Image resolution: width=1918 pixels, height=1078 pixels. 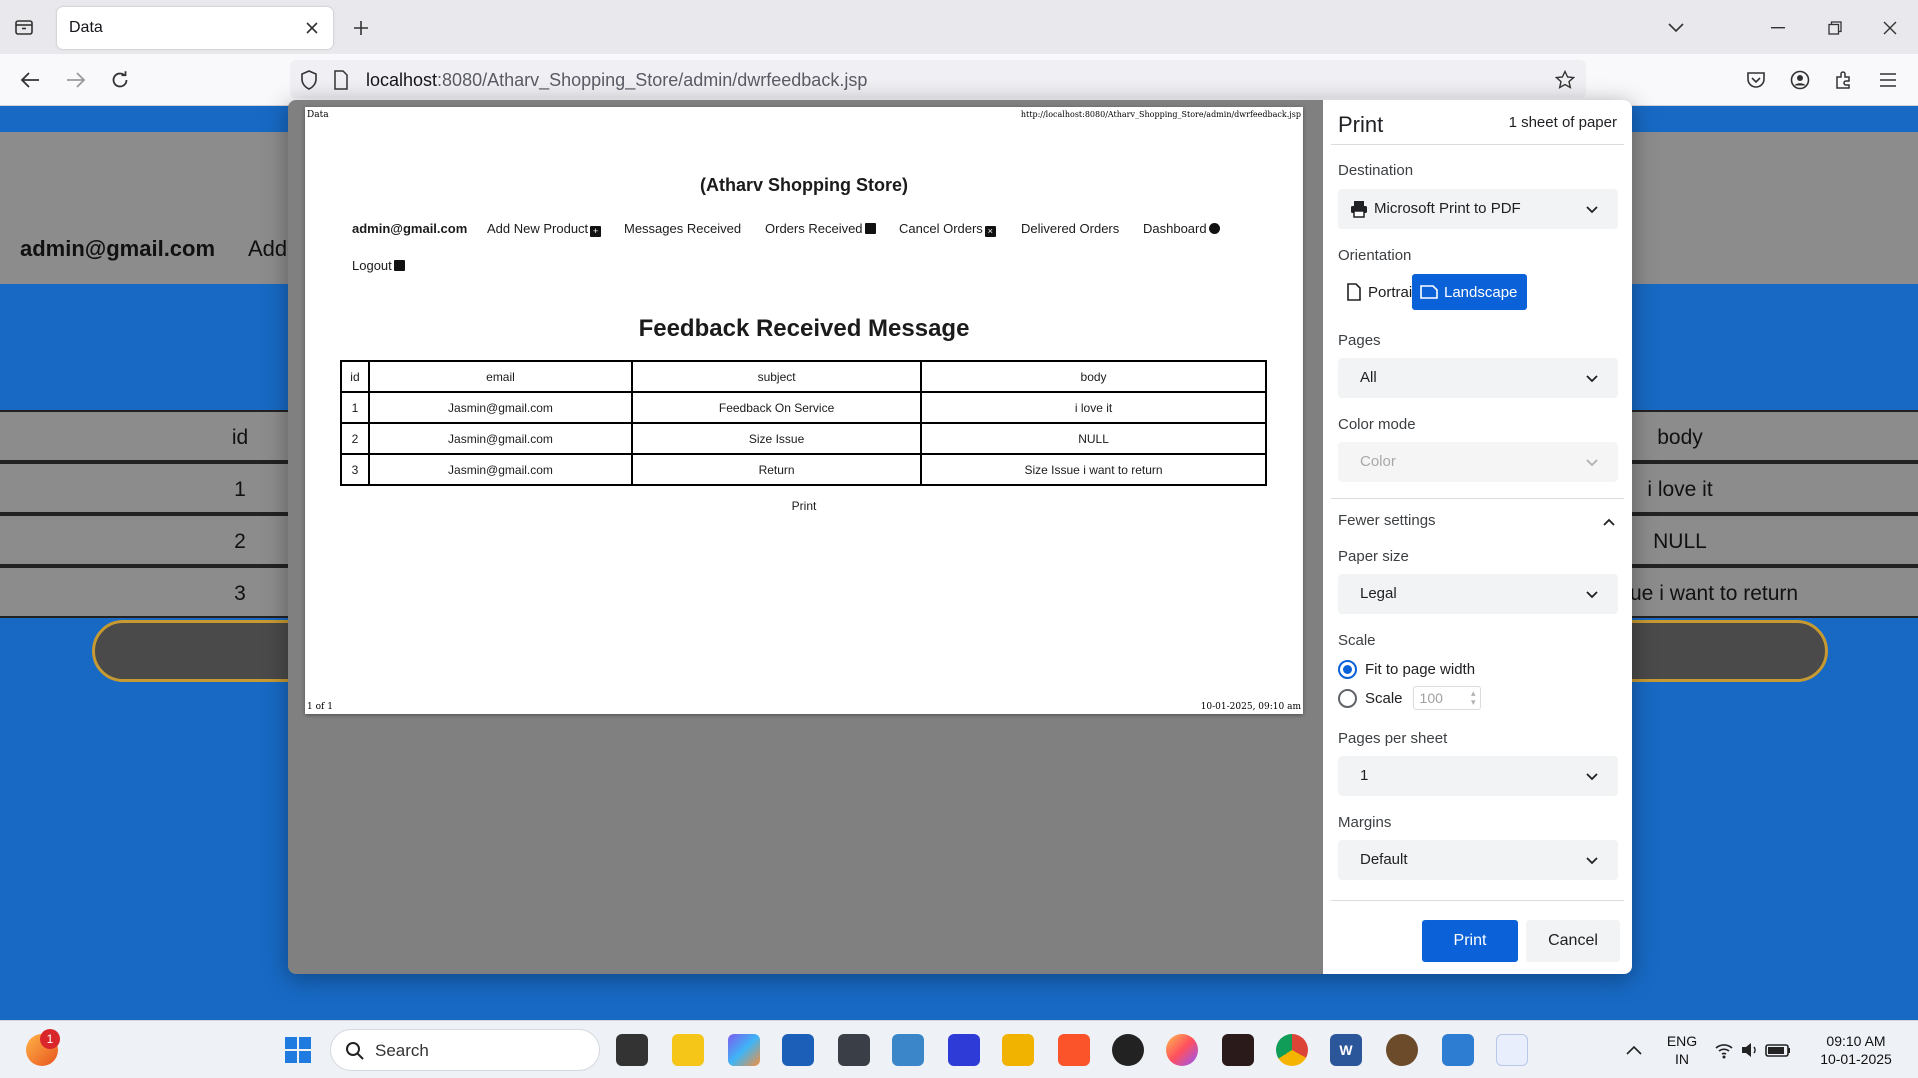 What do you see at coordinates (1359, 340) in the screenshot?
I see `pages-label: Pages` at bounding box center [1359, 340].